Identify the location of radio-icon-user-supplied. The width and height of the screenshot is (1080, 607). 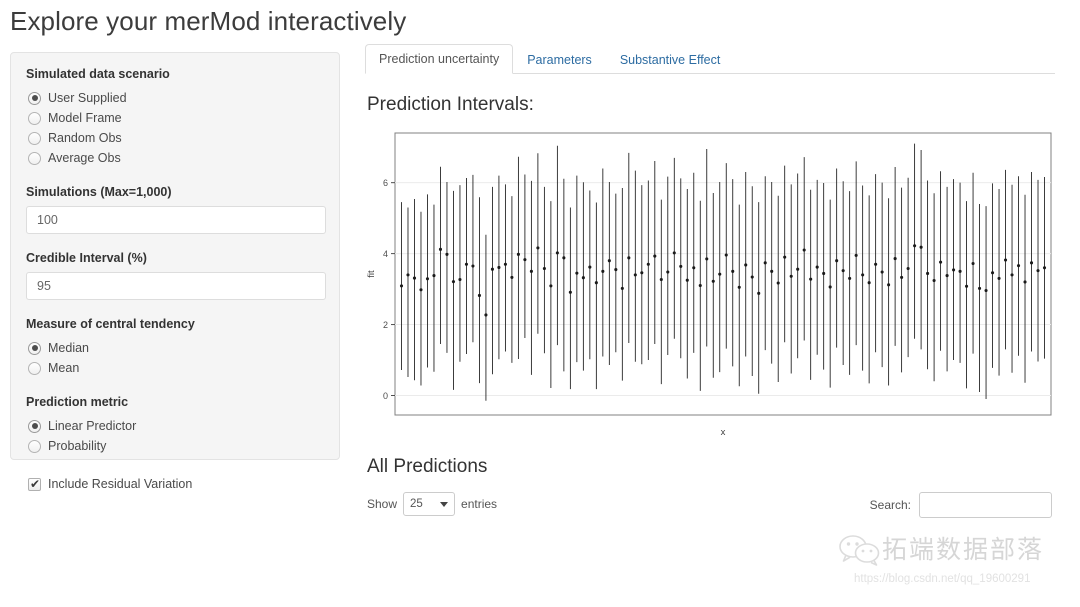
(34, 98).